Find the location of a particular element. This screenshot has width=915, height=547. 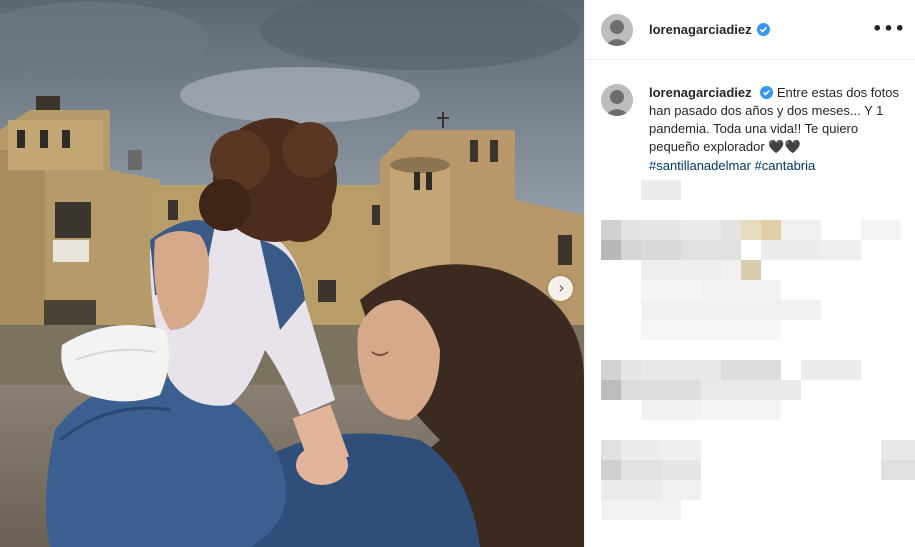

caption-username: lorenagarciadiez is located at coordinates (700, 92).